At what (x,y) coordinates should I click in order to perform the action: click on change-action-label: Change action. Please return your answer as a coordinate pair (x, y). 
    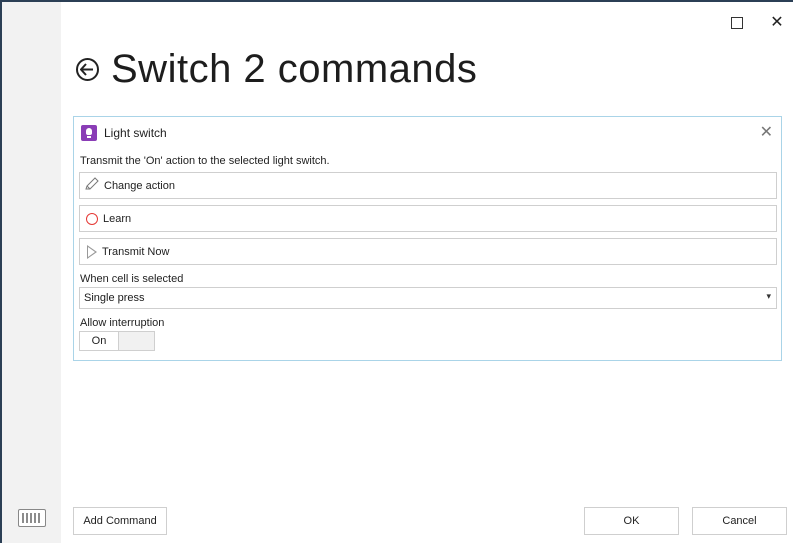
    Looking at the image, I should click on (139, 185).